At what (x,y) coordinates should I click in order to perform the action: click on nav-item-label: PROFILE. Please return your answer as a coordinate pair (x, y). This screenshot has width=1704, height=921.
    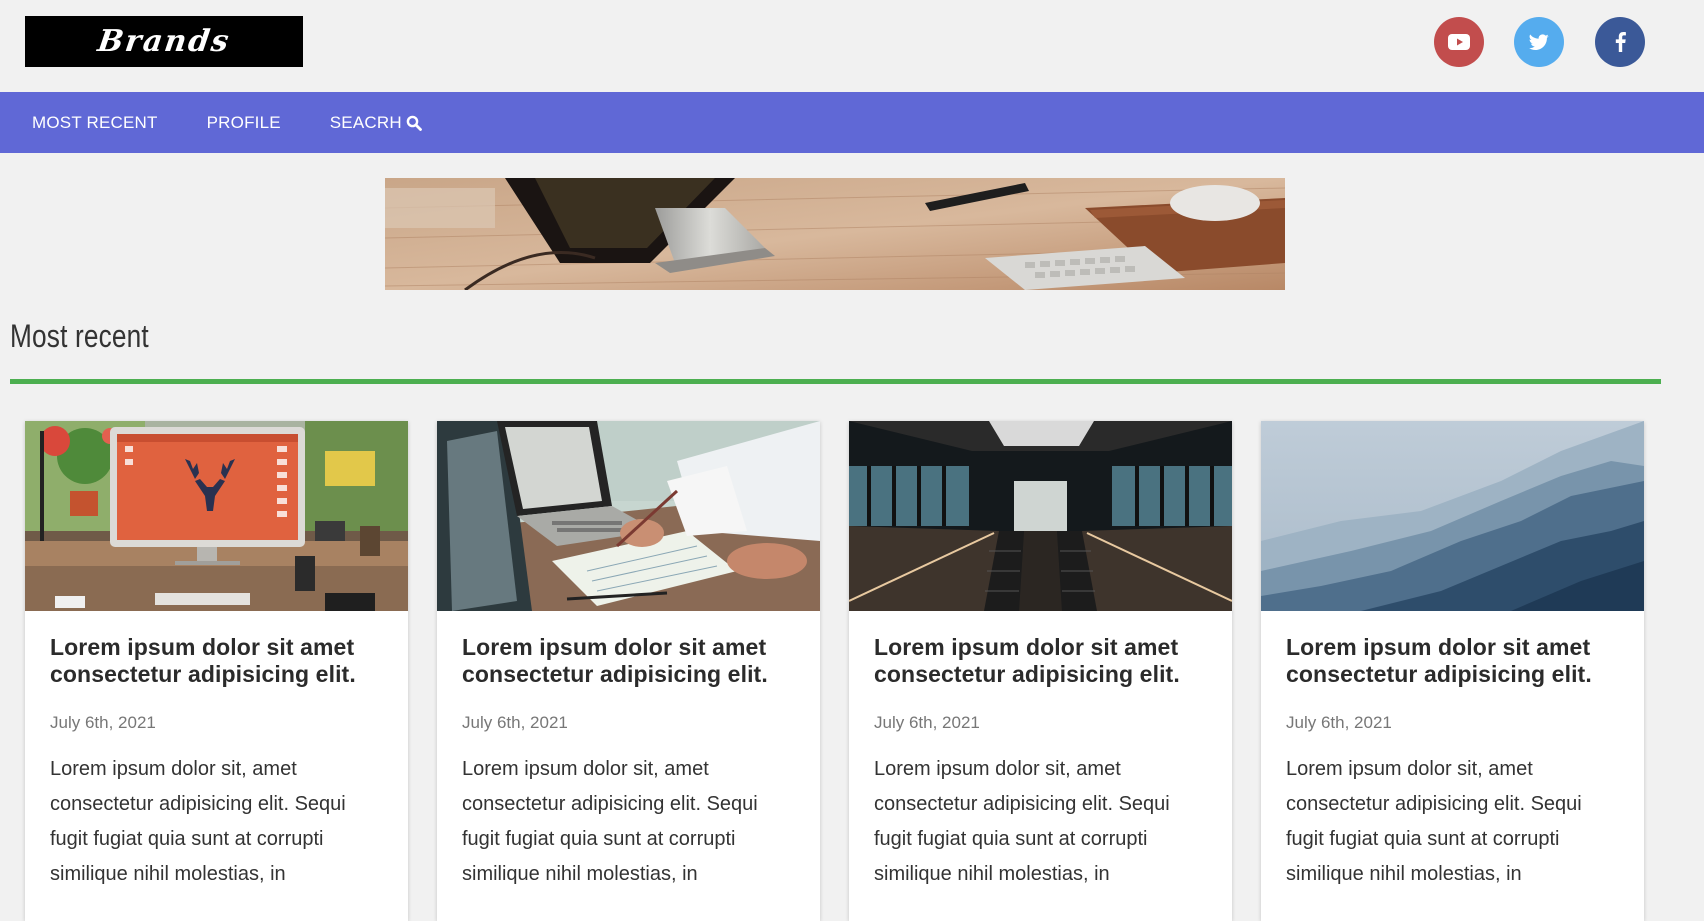
    Looking at the image, I should click on (243, 122).